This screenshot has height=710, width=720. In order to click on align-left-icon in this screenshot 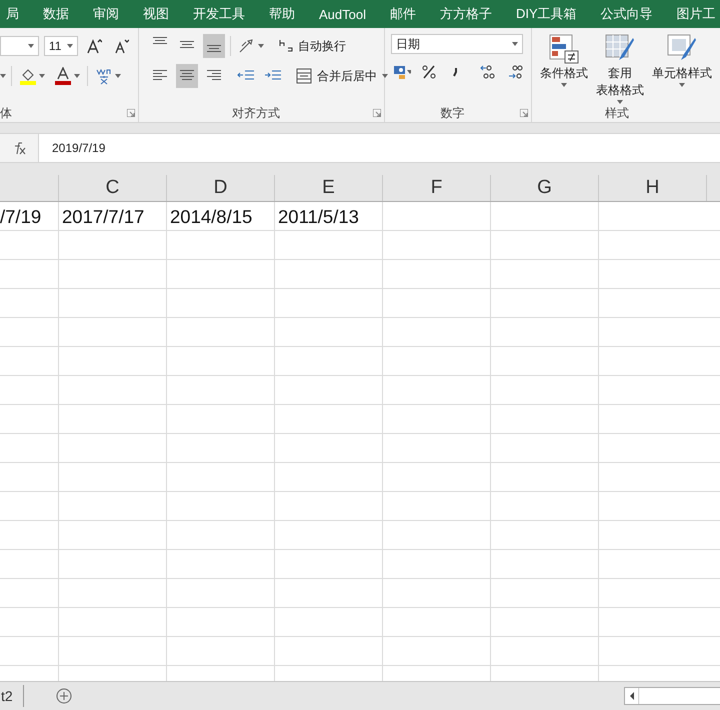, I will do `click(160, 76)`.